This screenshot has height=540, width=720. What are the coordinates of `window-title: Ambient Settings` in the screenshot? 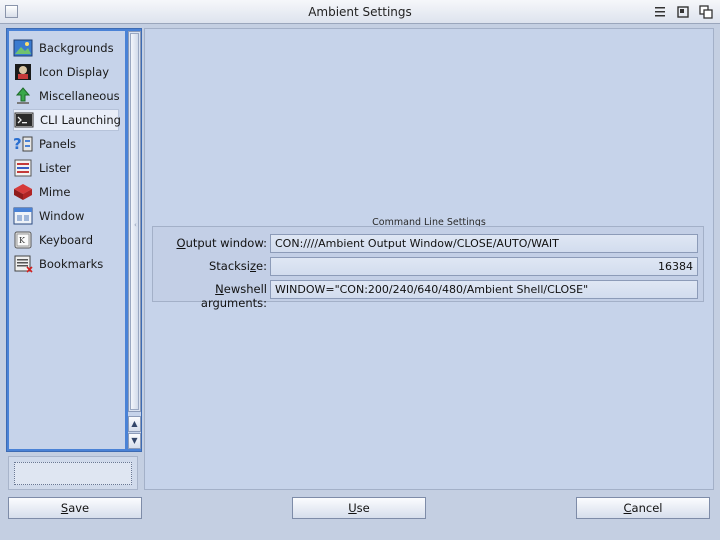 It's located at (360, 12).